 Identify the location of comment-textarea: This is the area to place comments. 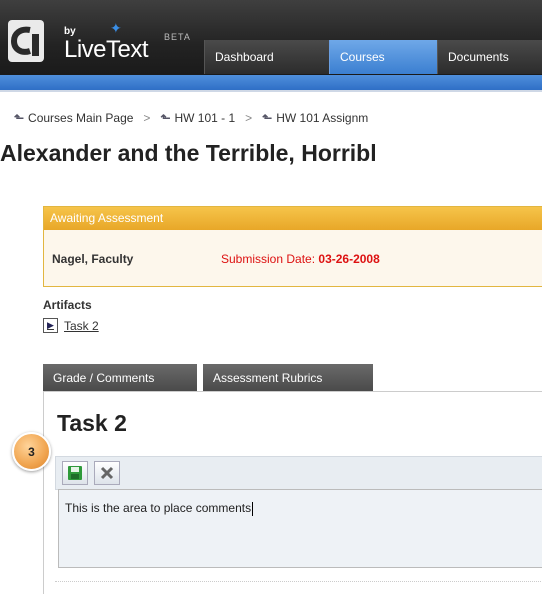
(300, 528).